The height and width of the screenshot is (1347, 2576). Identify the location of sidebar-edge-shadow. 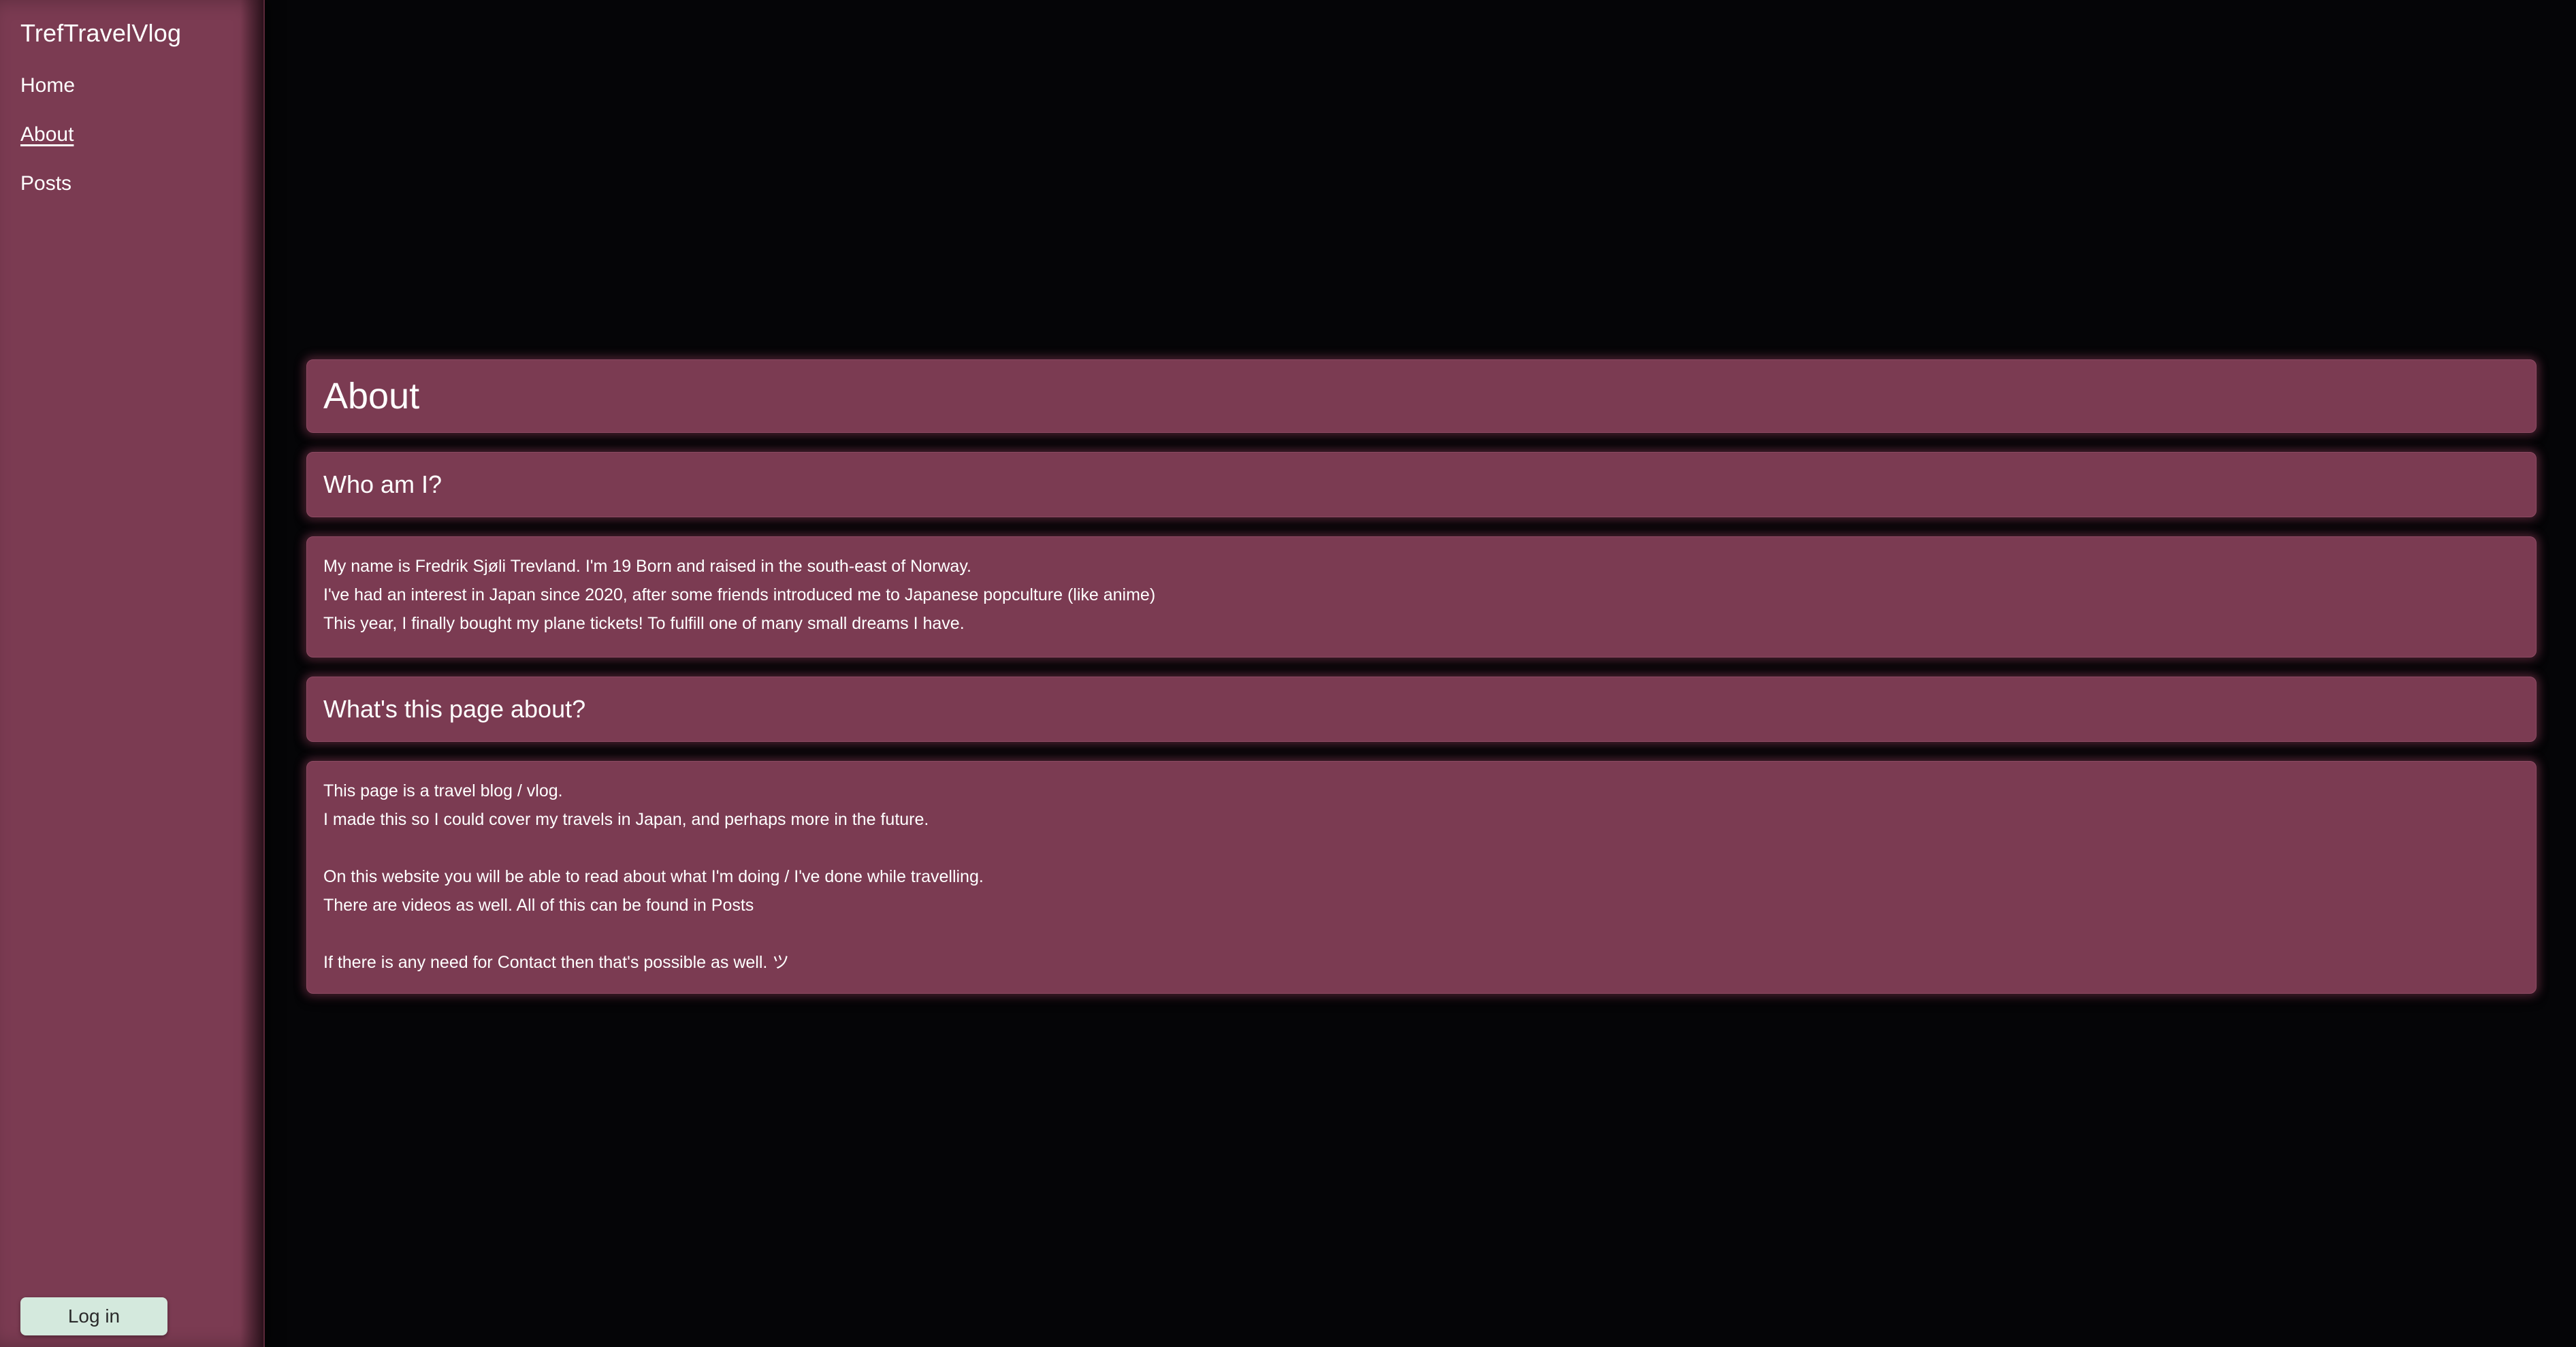
(252, 673).